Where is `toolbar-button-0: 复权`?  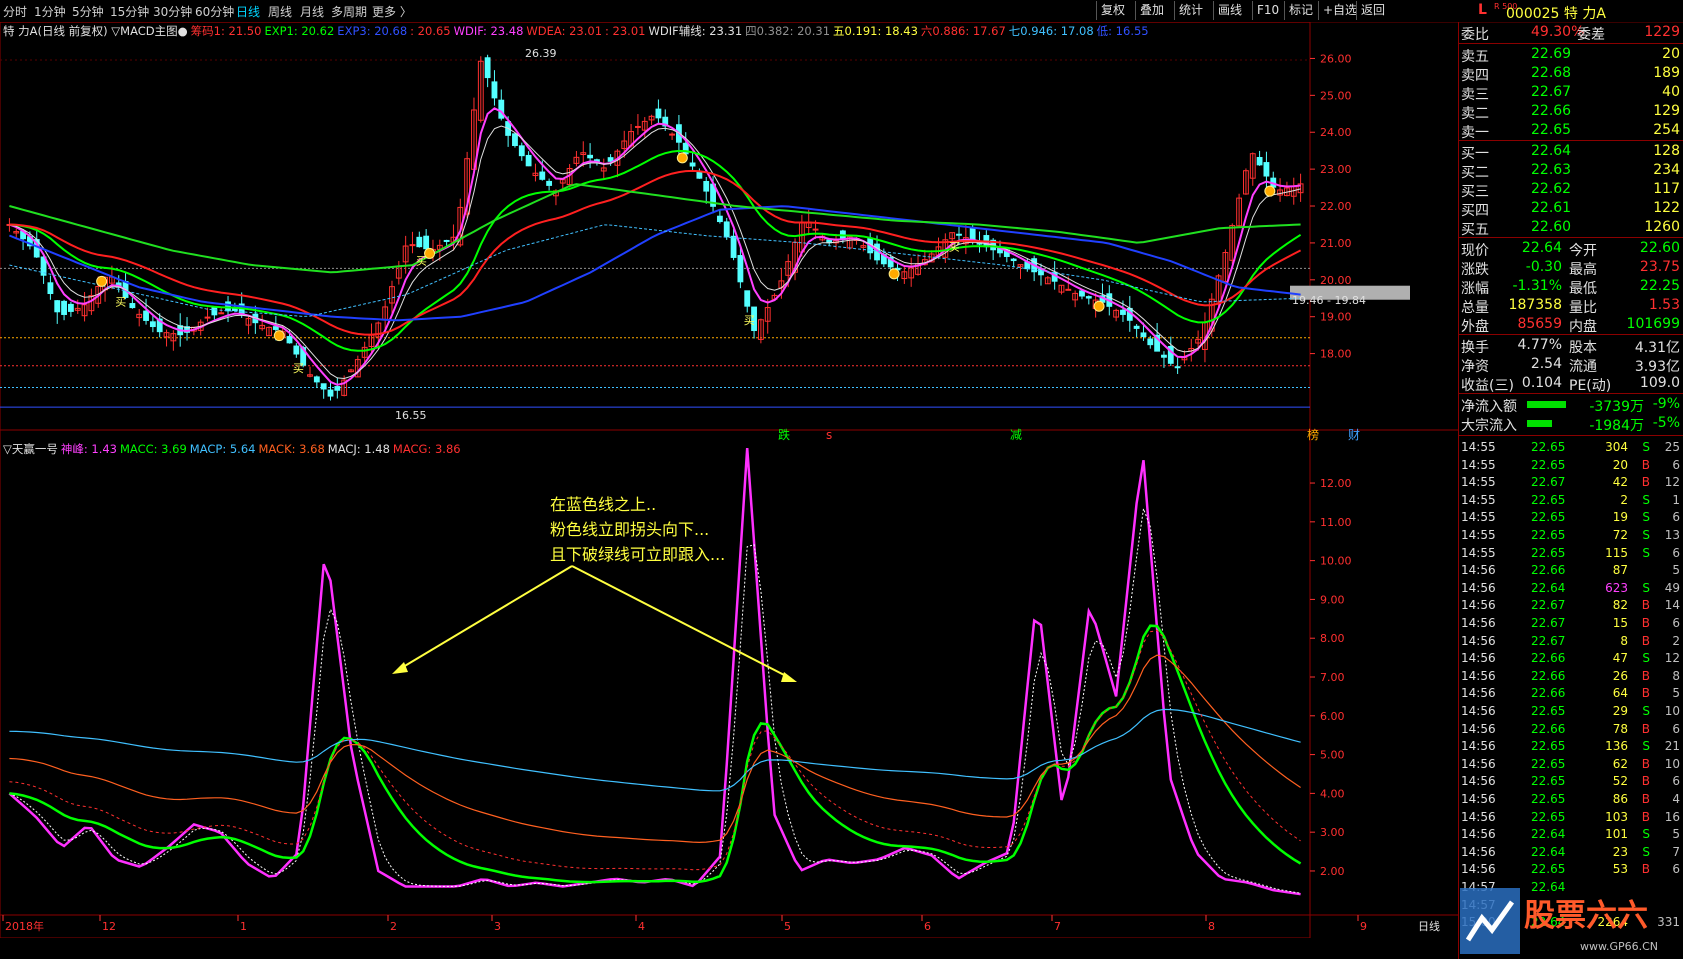
toolbar-button-0: 复权 is located at coordinates (1112, 10).